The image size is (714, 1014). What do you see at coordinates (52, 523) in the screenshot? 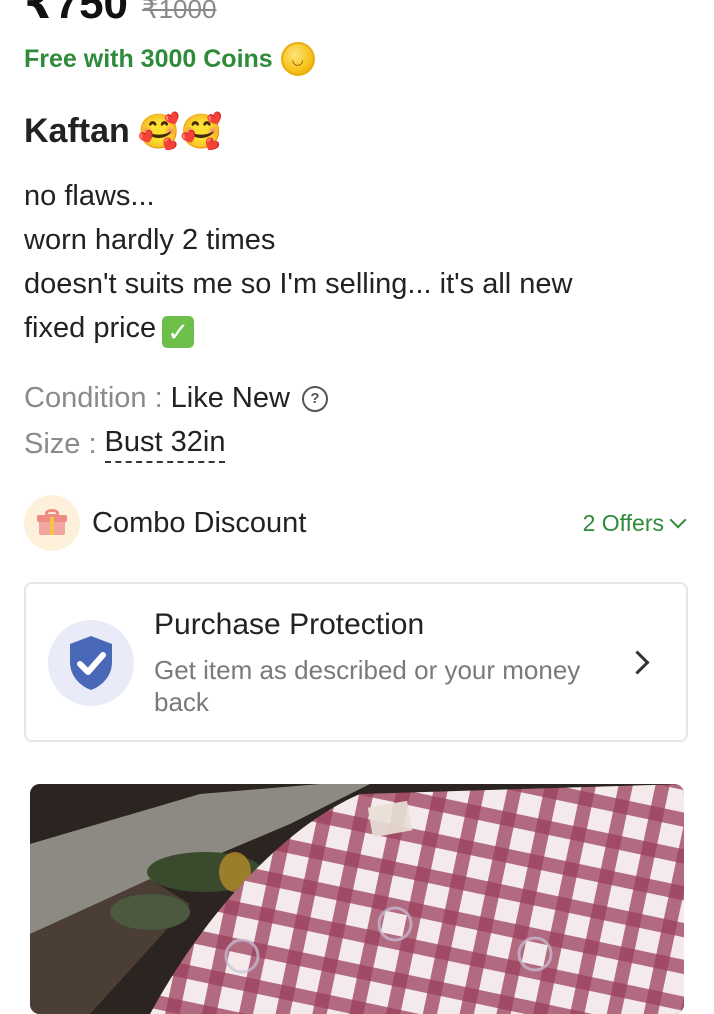
I see `gift-icon` at bounding box center [52, 523].